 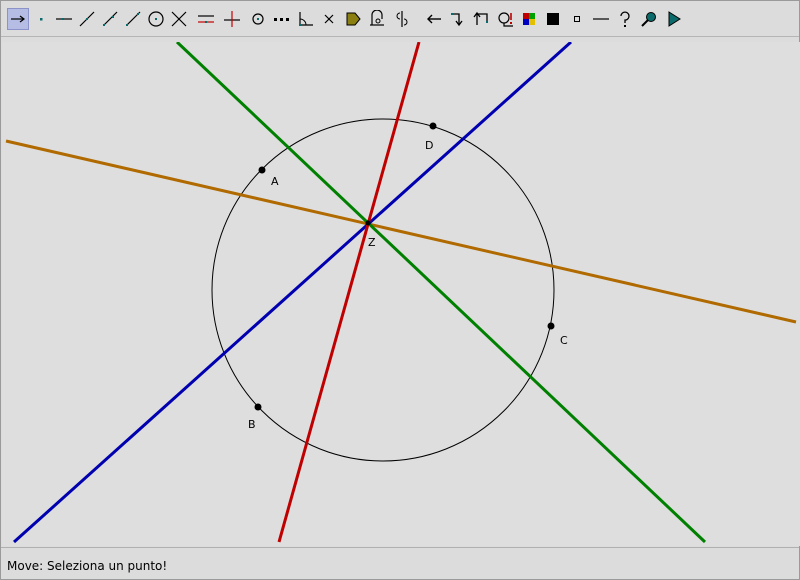 I want to click on segment-icon, so click(x=87, y=19).